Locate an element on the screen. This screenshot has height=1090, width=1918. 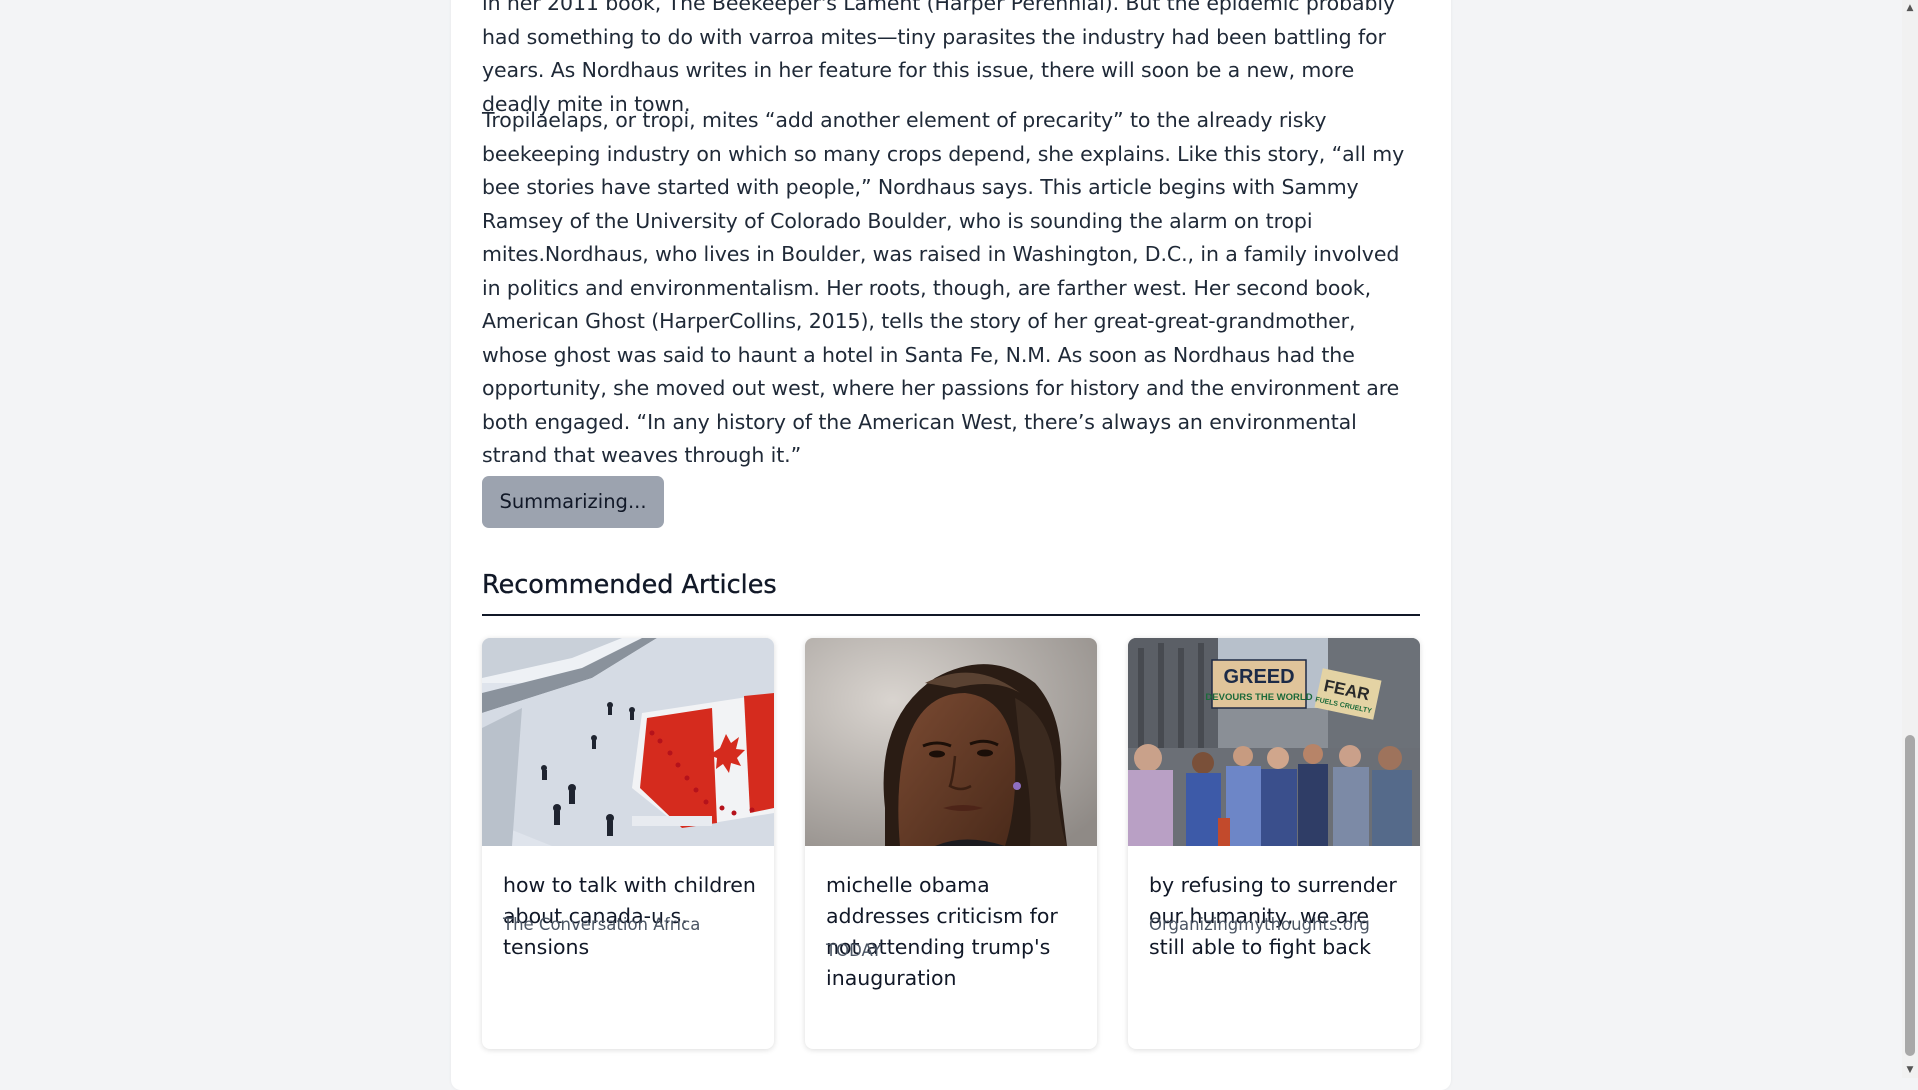
sign-text: GREED is located at coordinates (1258, 677).